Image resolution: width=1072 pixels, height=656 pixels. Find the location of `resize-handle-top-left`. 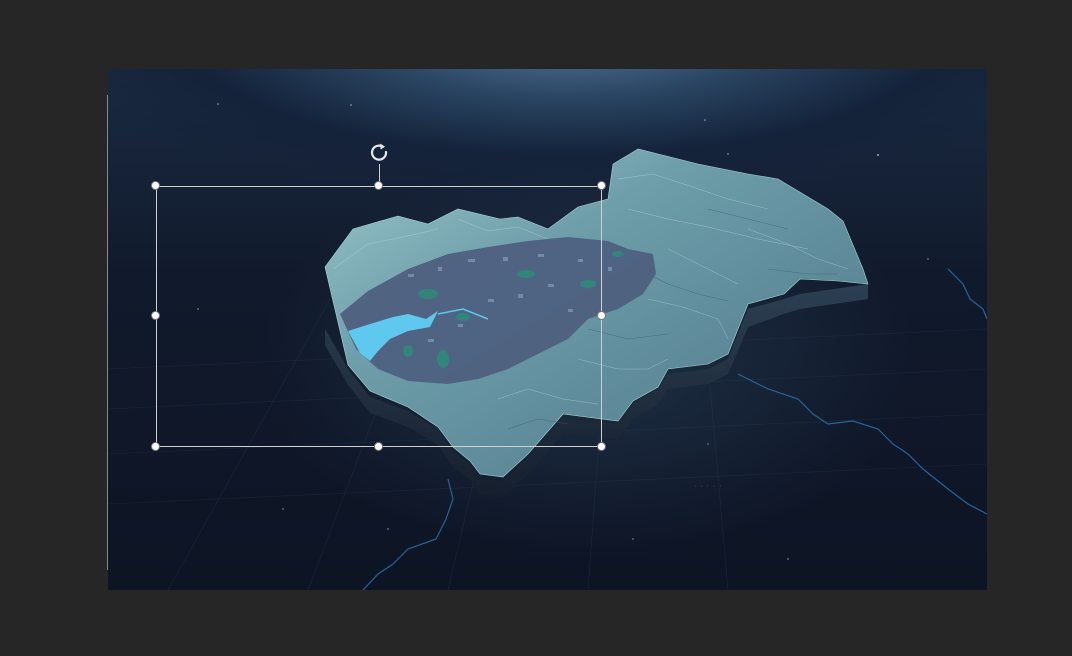

resize-handle-top-left is located at coordinates (155, 185).